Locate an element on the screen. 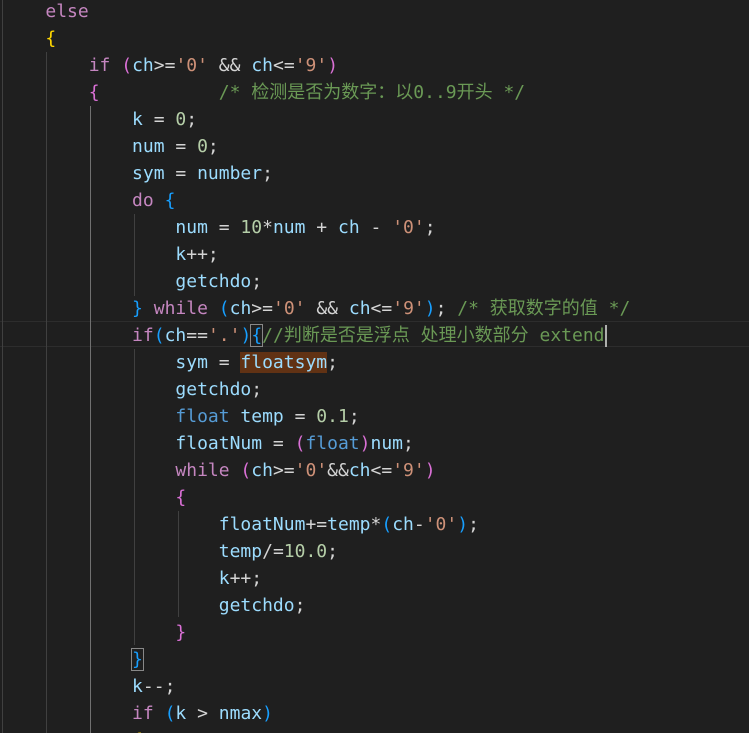 This screenshot has height=733, width=749. code-token: /* 获取数字的值 */ is located at coordinates (544, 308).